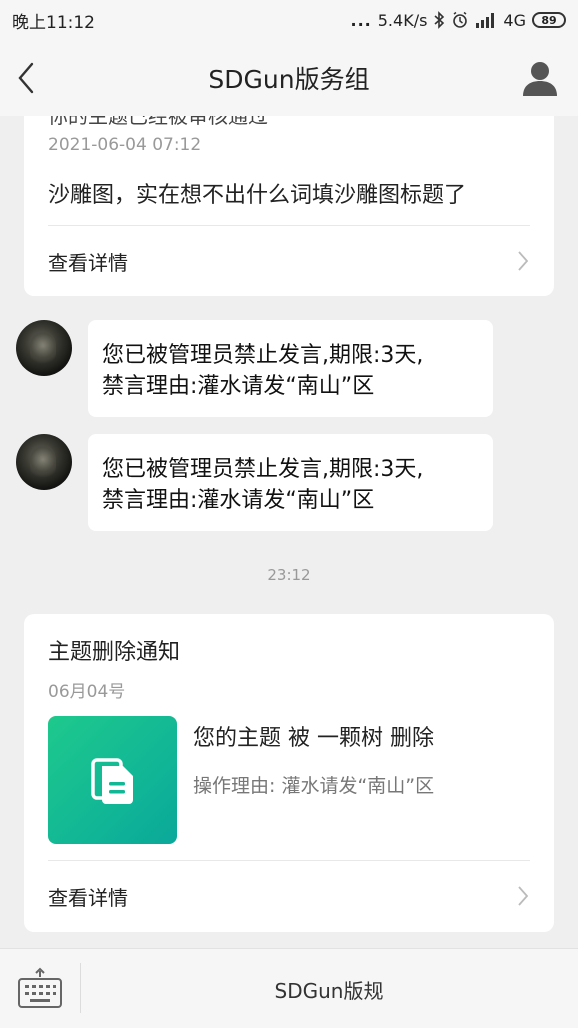 This screenshot has width=578, height=1028. What do you see at coordinates (40, 989) in the screenshot?
I see `keyboard-icon` at bounding box center [40, 989].